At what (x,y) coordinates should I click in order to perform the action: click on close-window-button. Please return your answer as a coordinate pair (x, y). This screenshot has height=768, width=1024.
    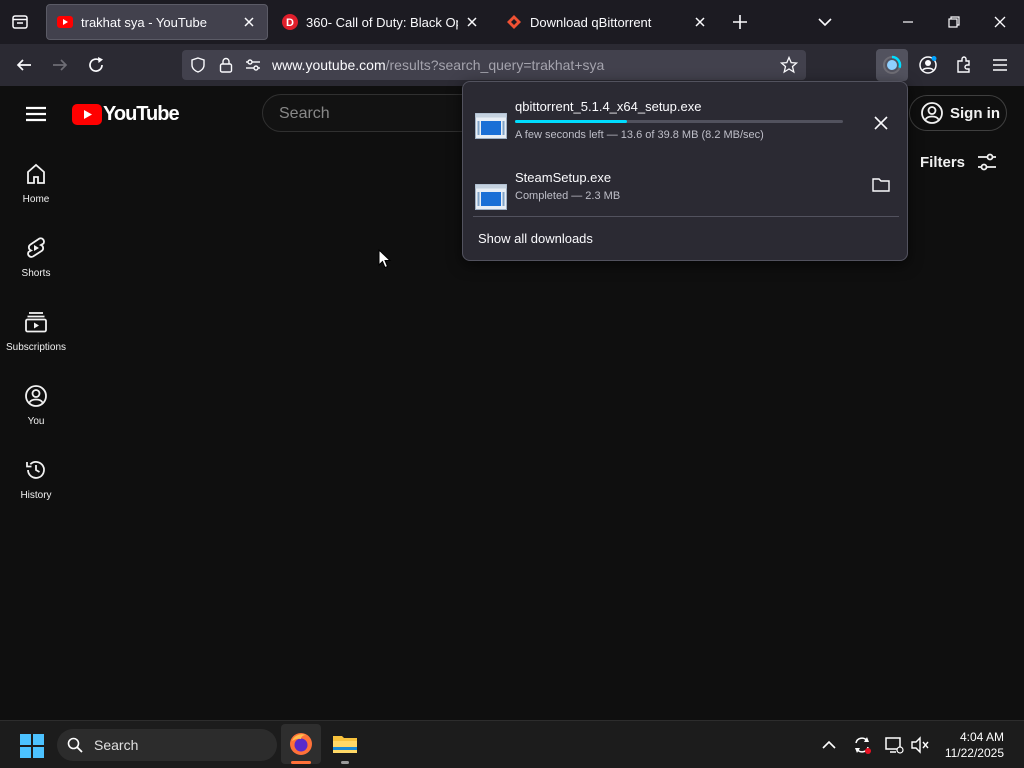
    Looking at the image, I should click on (1000, 22).